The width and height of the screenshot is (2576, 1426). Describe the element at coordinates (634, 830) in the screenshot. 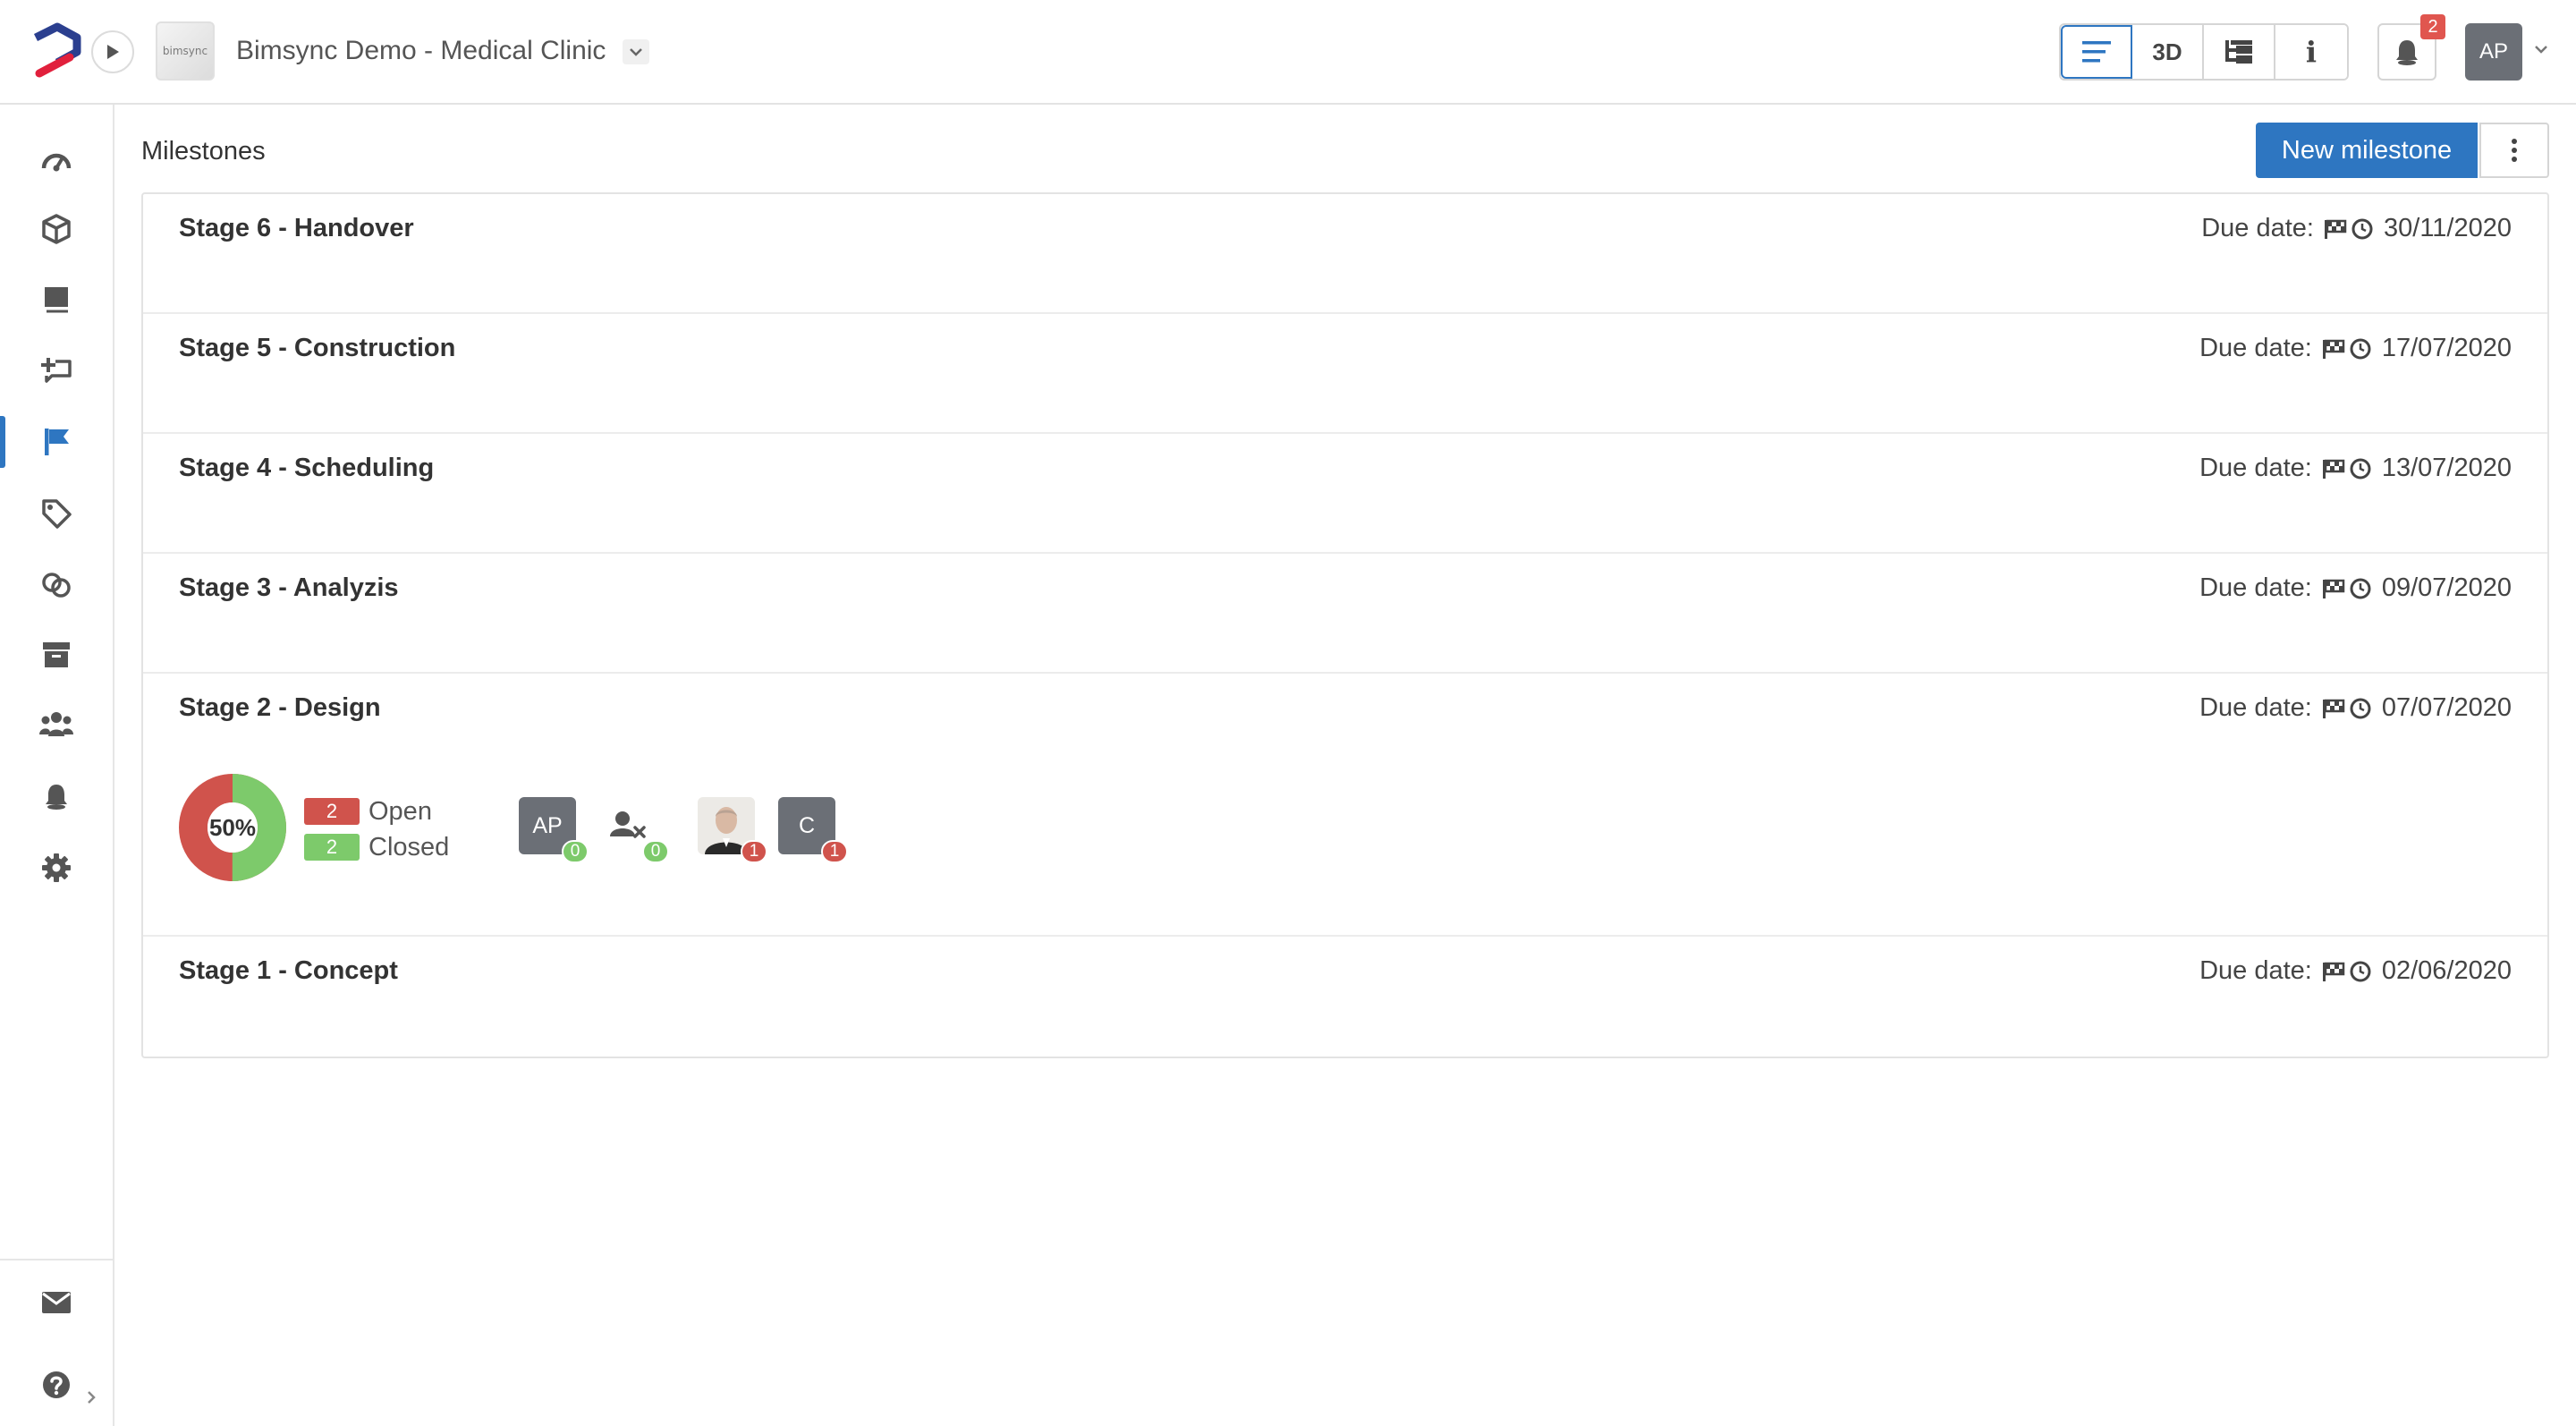

I see `unassigned-avatar: 0` at that location.